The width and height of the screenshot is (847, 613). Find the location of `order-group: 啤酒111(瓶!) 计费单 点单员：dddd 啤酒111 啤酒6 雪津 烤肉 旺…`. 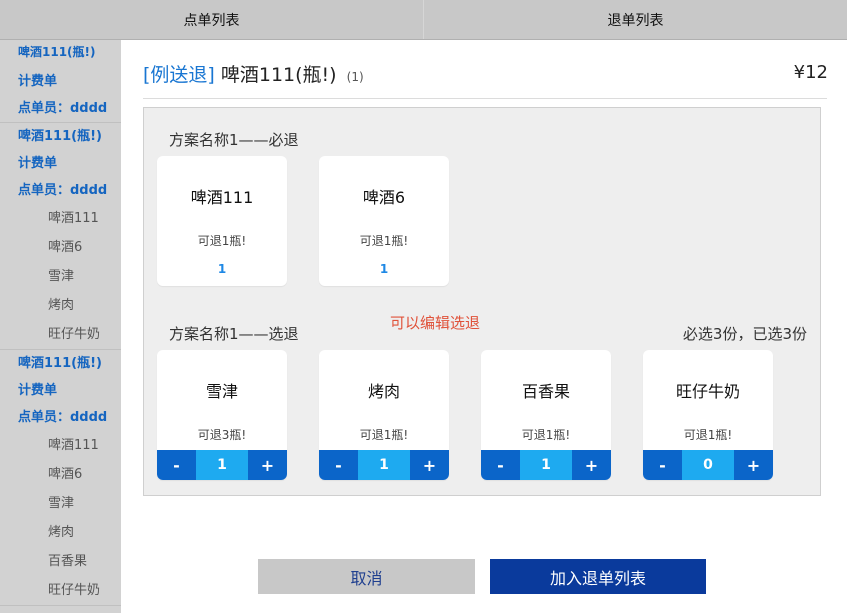

order-group: 啤酒111(瓶!) 计费单 点单员：dddd 啤酒111 啤酒6 雪津 烤肉 旺… is located at coordinates (60, 236).